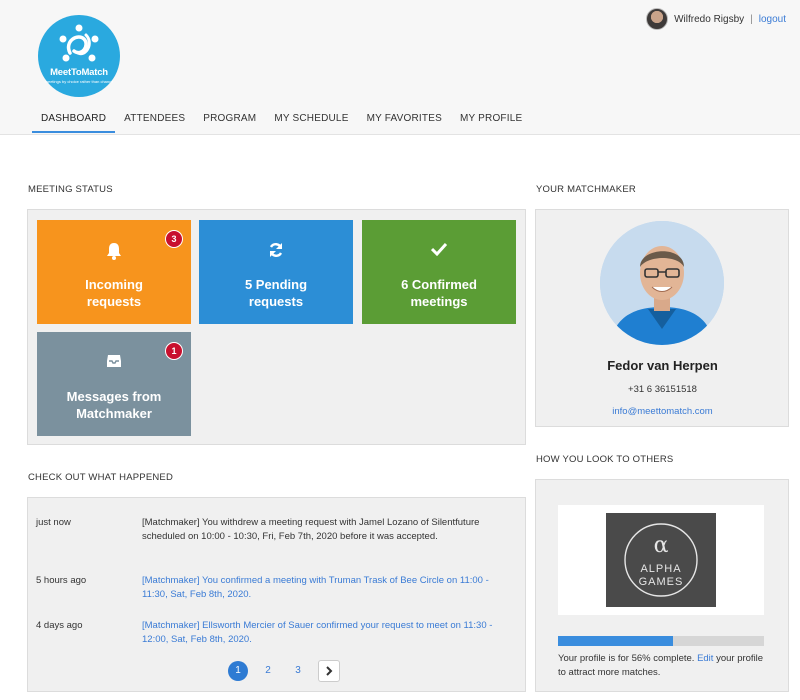 Image resolution: width=800 pixels, height=700 pixels. What do you see at coordinates (586, 189) in the screenshot?
I see `matchmaker-title: YOUR MATCHMAKER` at bounding box center [586, 189].